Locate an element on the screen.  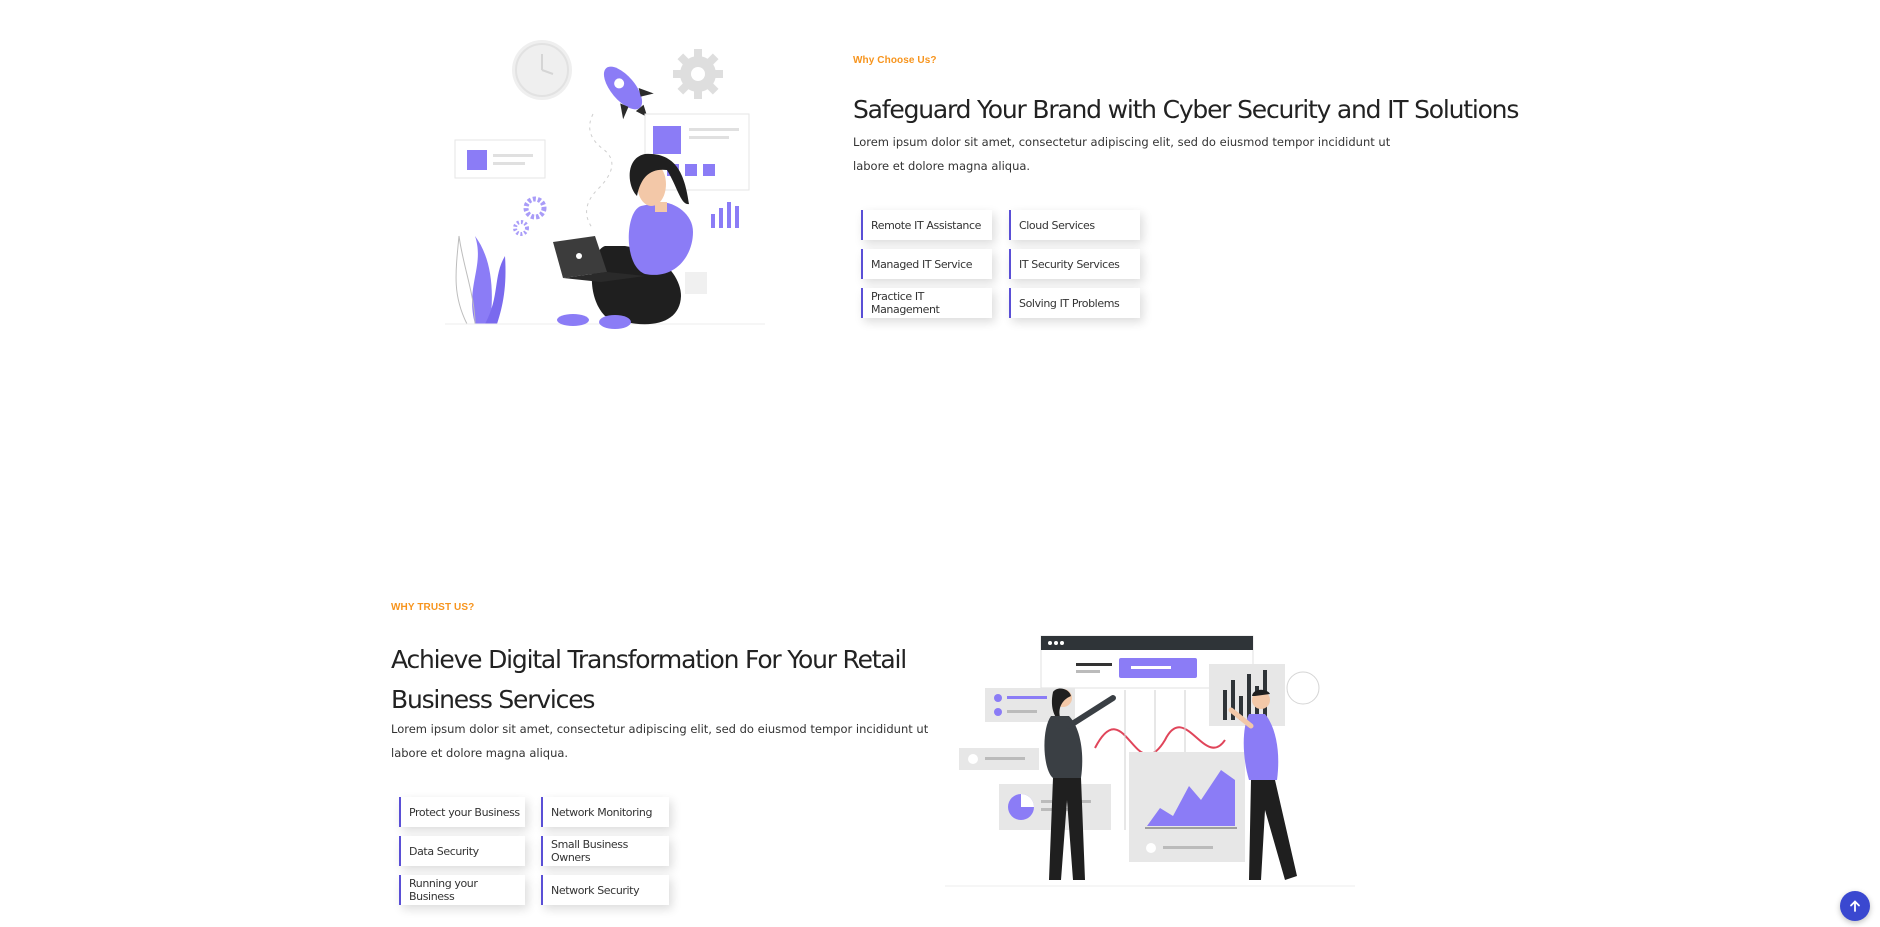
feature-item: Running your Business is located at coordinates (462, 890).